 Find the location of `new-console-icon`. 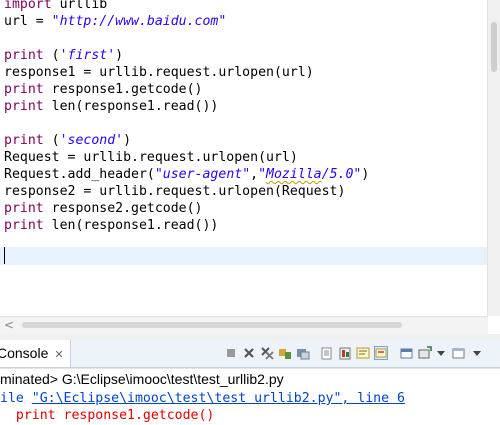

new-console-icon is located at coordinates (459, 353).